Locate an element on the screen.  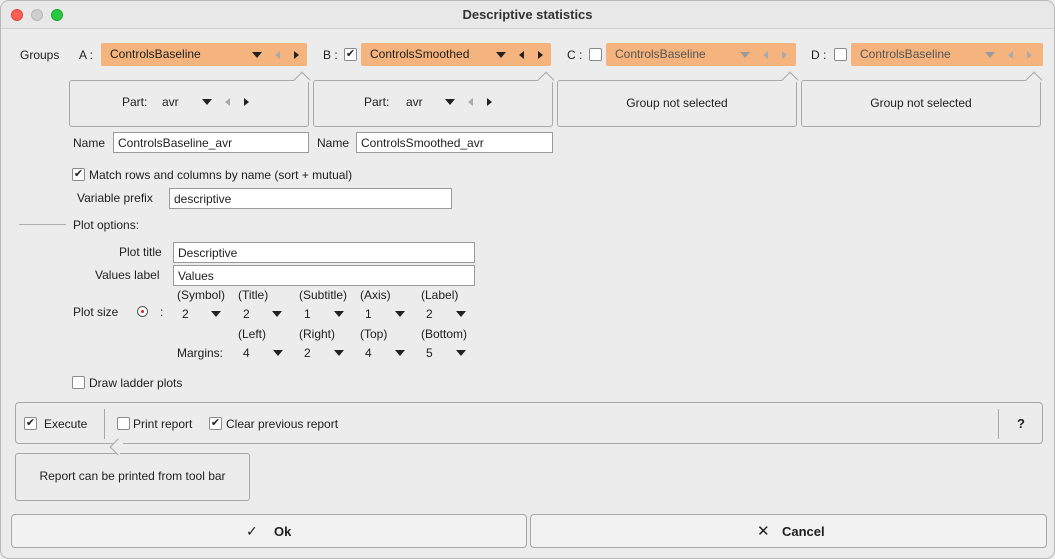
margin-right-value: 2 is located at coordinates (307, 353).